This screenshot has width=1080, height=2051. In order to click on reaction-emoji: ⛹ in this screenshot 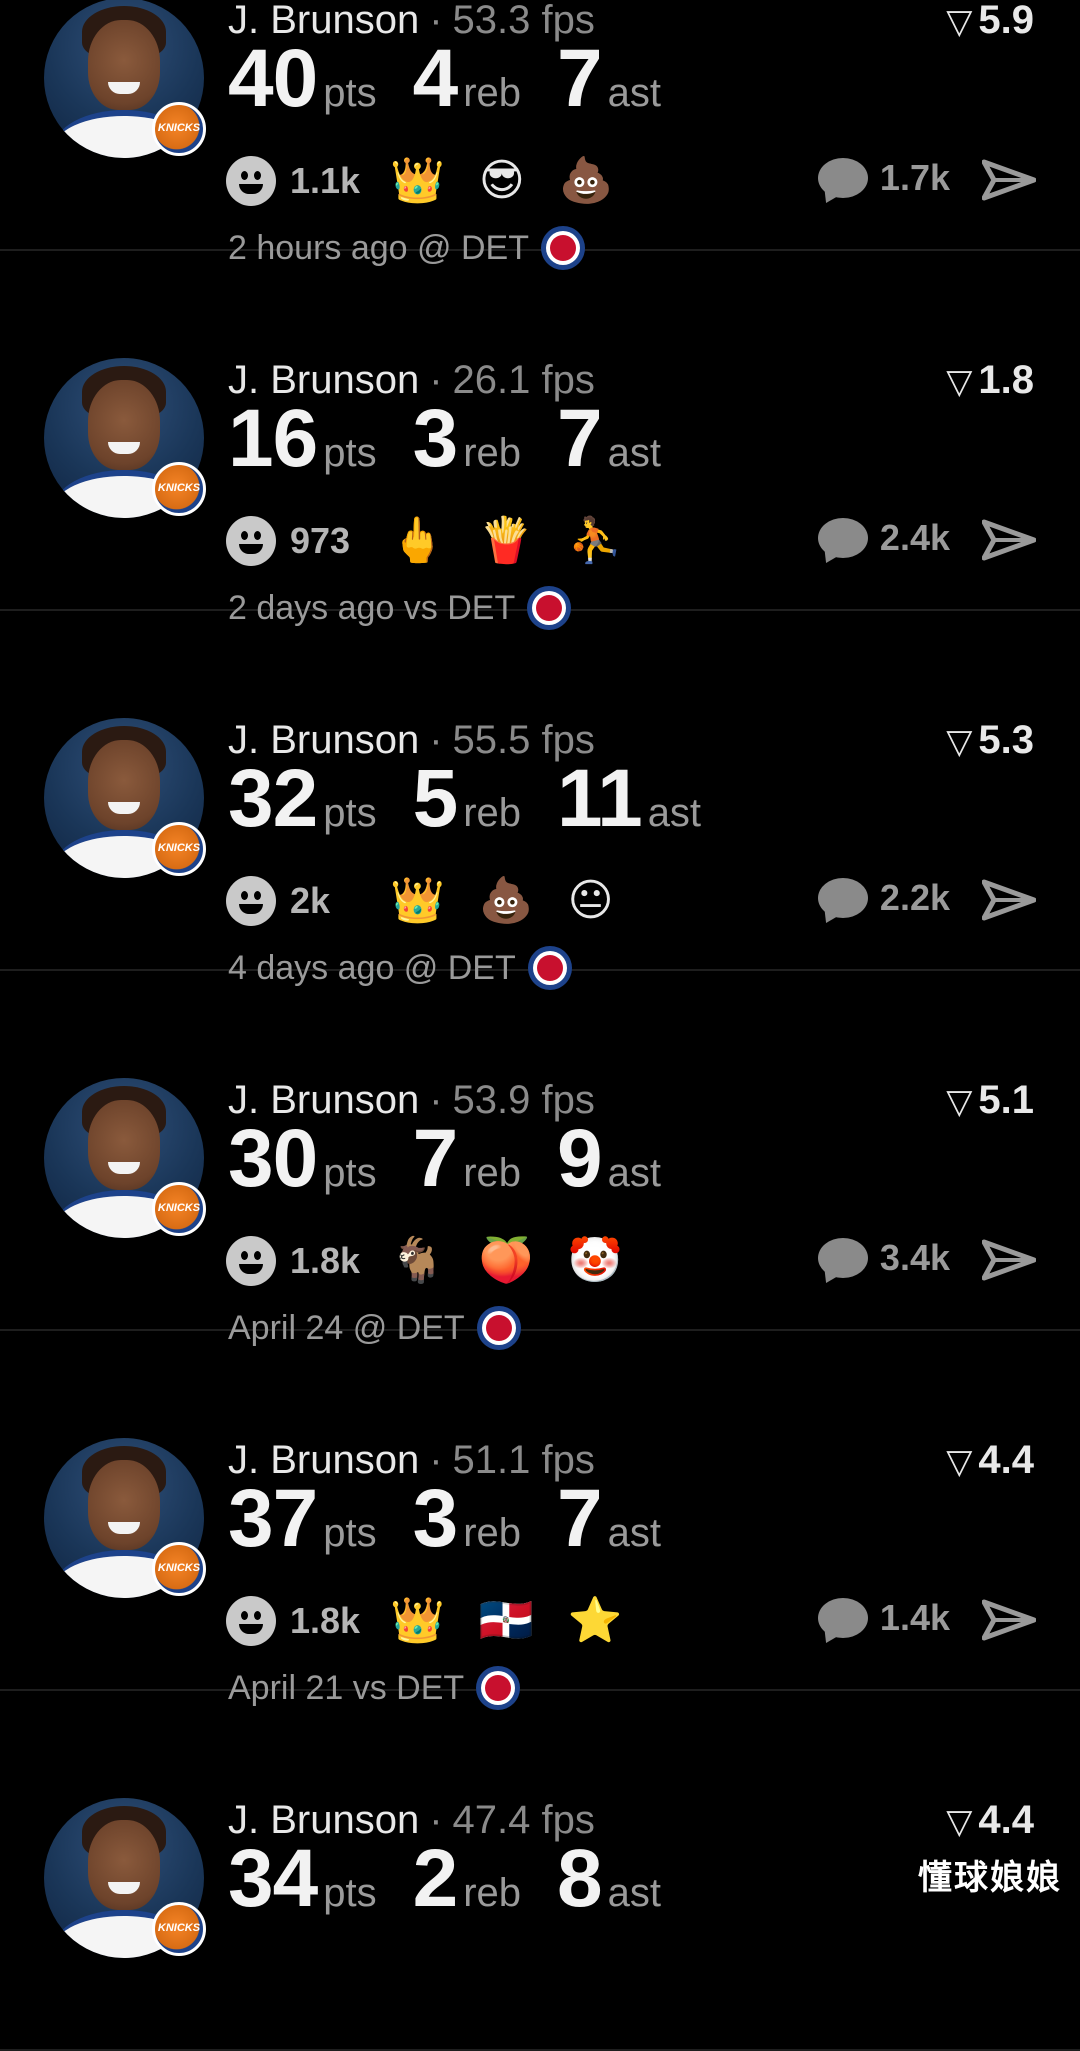, I will do `click(595, 541)`.